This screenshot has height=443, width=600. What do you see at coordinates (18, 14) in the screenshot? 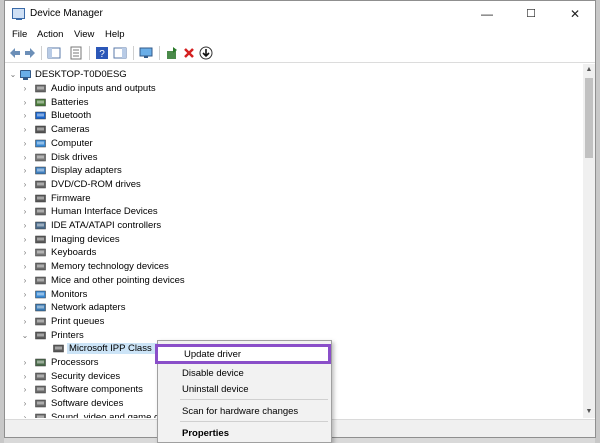
I see `device-manager-icon` at bounding box center [18, 14].